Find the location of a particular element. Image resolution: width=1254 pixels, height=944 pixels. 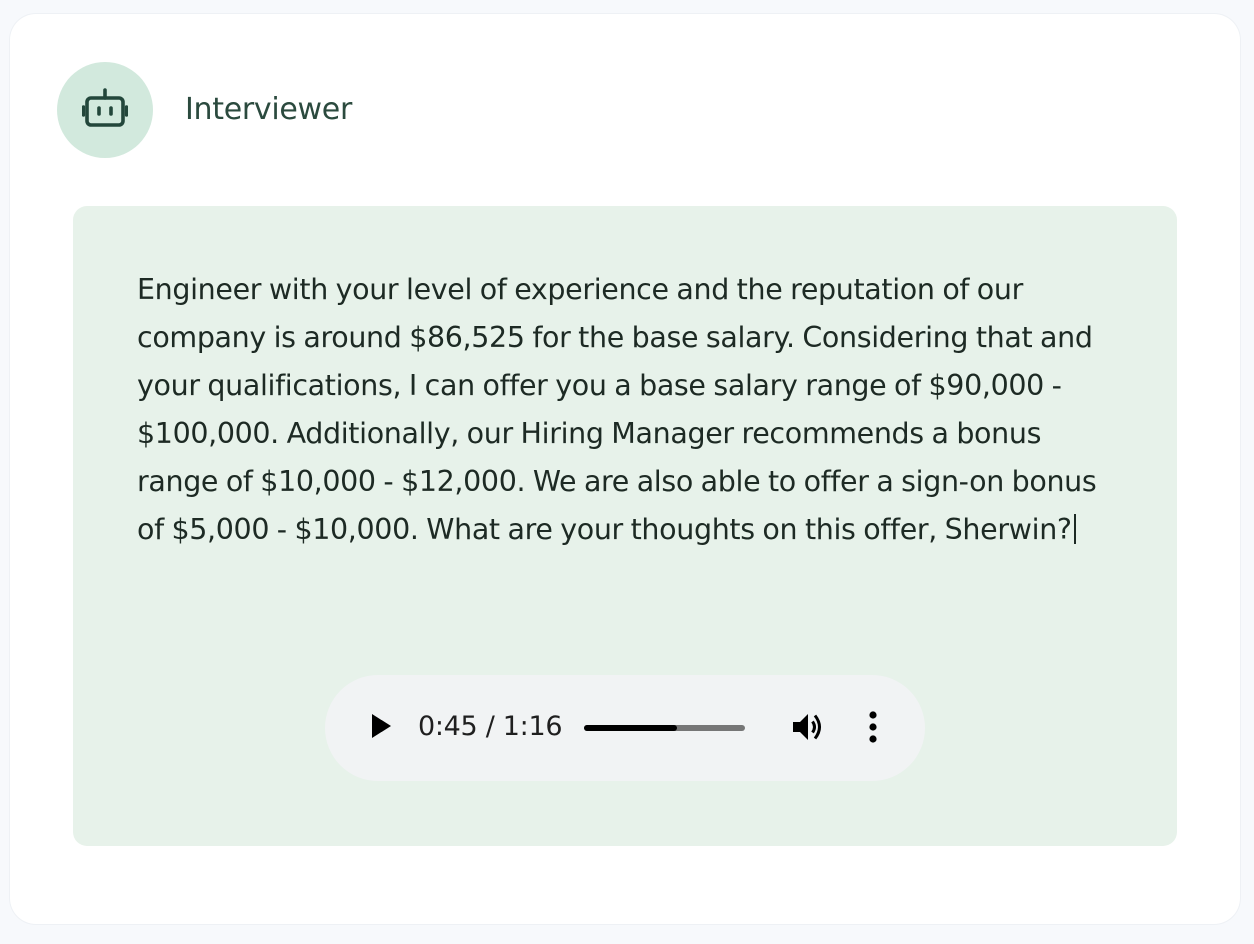

play-button is located at coordinates (381, 728).